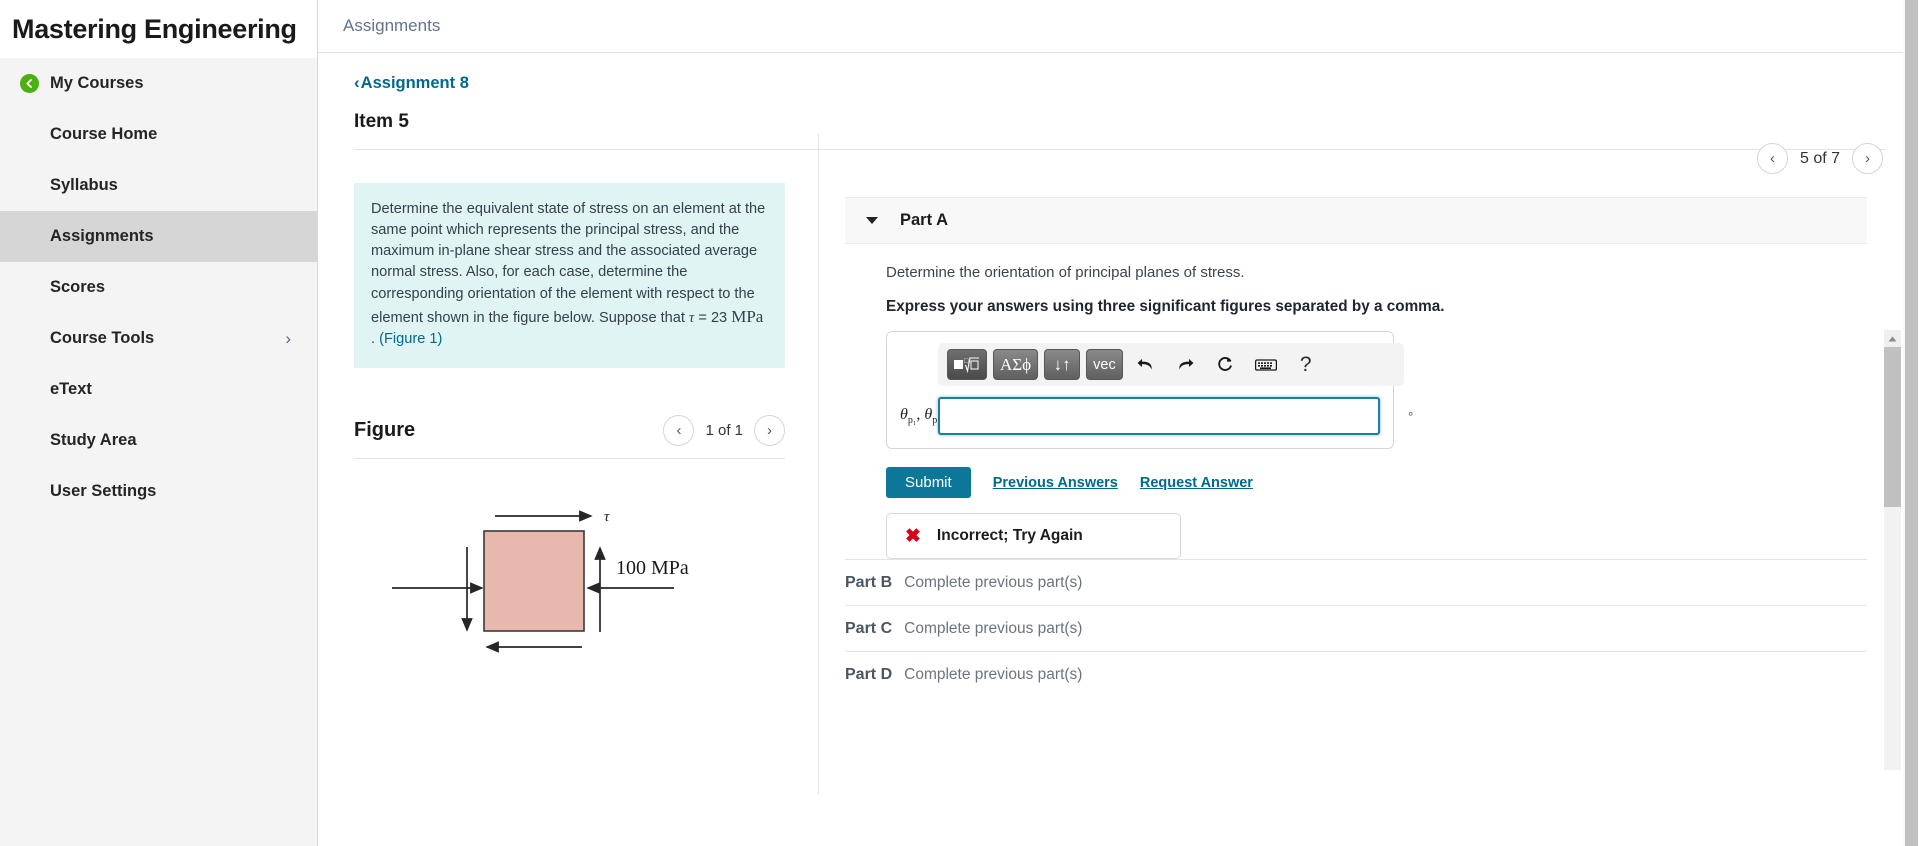  What do you see at coordinates (158, 236) in the screenshot?
I see `sidebar-item-assignments: Assignments` at bounding box center [158, 236].